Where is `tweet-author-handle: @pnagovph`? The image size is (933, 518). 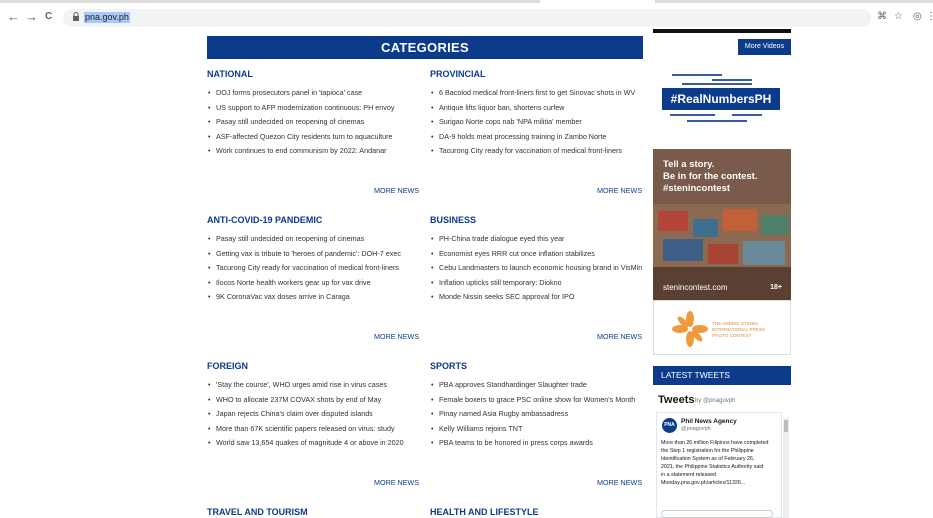 tweet-author-handle: @pnagovph is located at coordinates (696, 429).